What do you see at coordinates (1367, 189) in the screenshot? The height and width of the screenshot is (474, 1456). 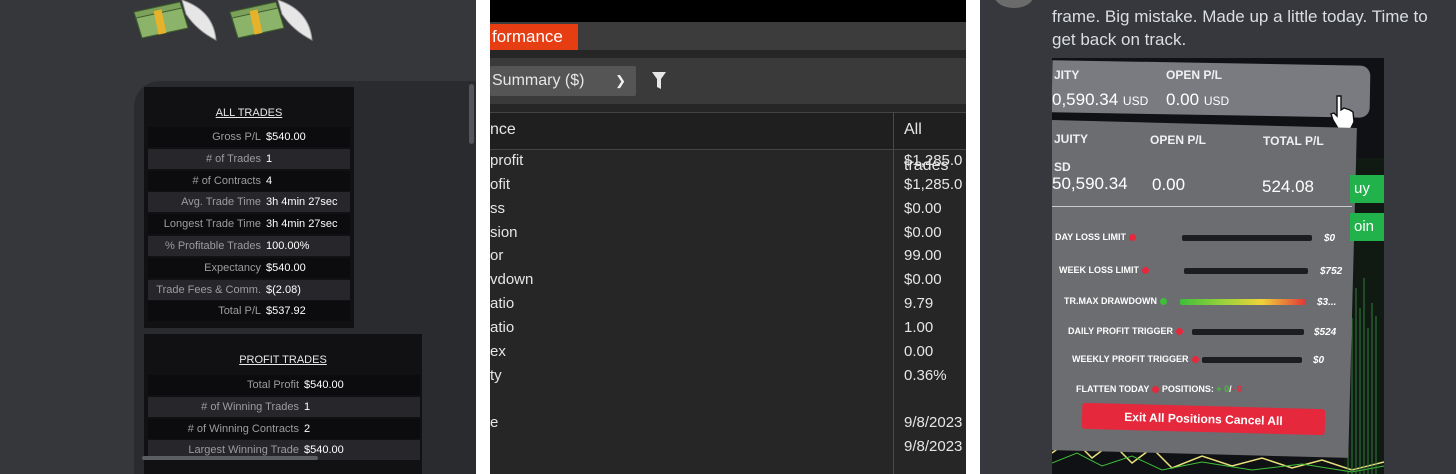 I see `buy-button: uy` at bounding box center [1367, 189].